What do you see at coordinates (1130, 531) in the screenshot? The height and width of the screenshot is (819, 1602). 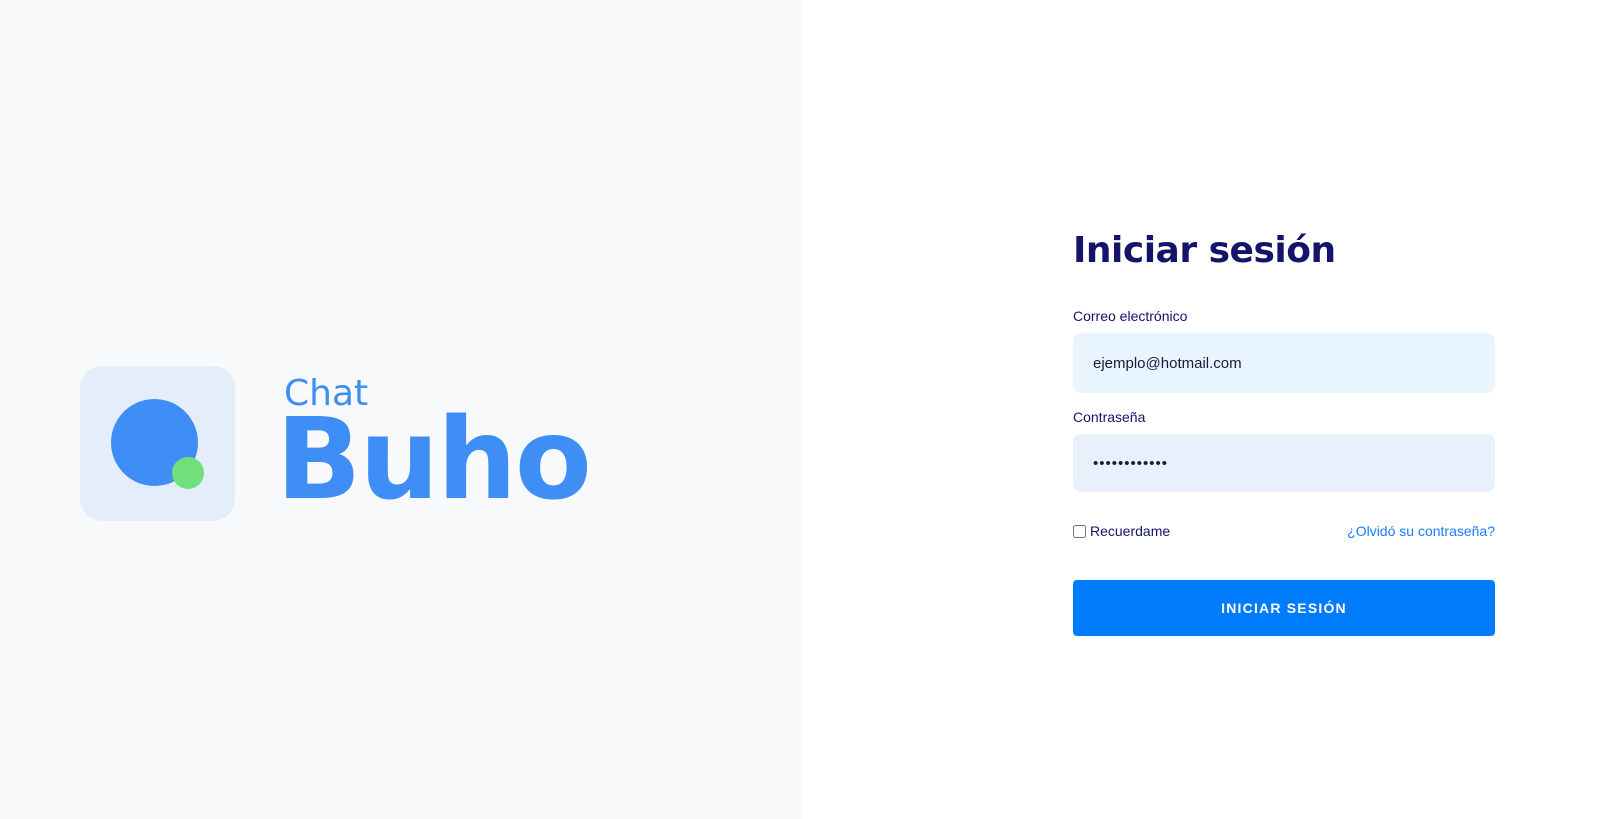 I see `remember-me-label: Recuerdame` at bounding box center [1130, 531].